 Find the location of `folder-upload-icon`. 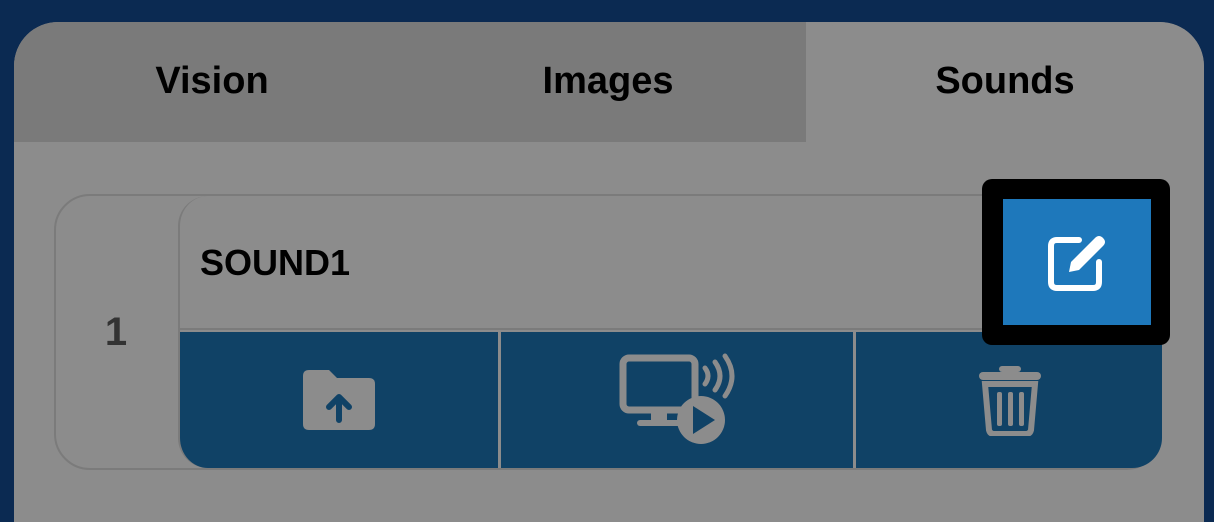

folder-upload-icon is located at coordinates (339, 400).